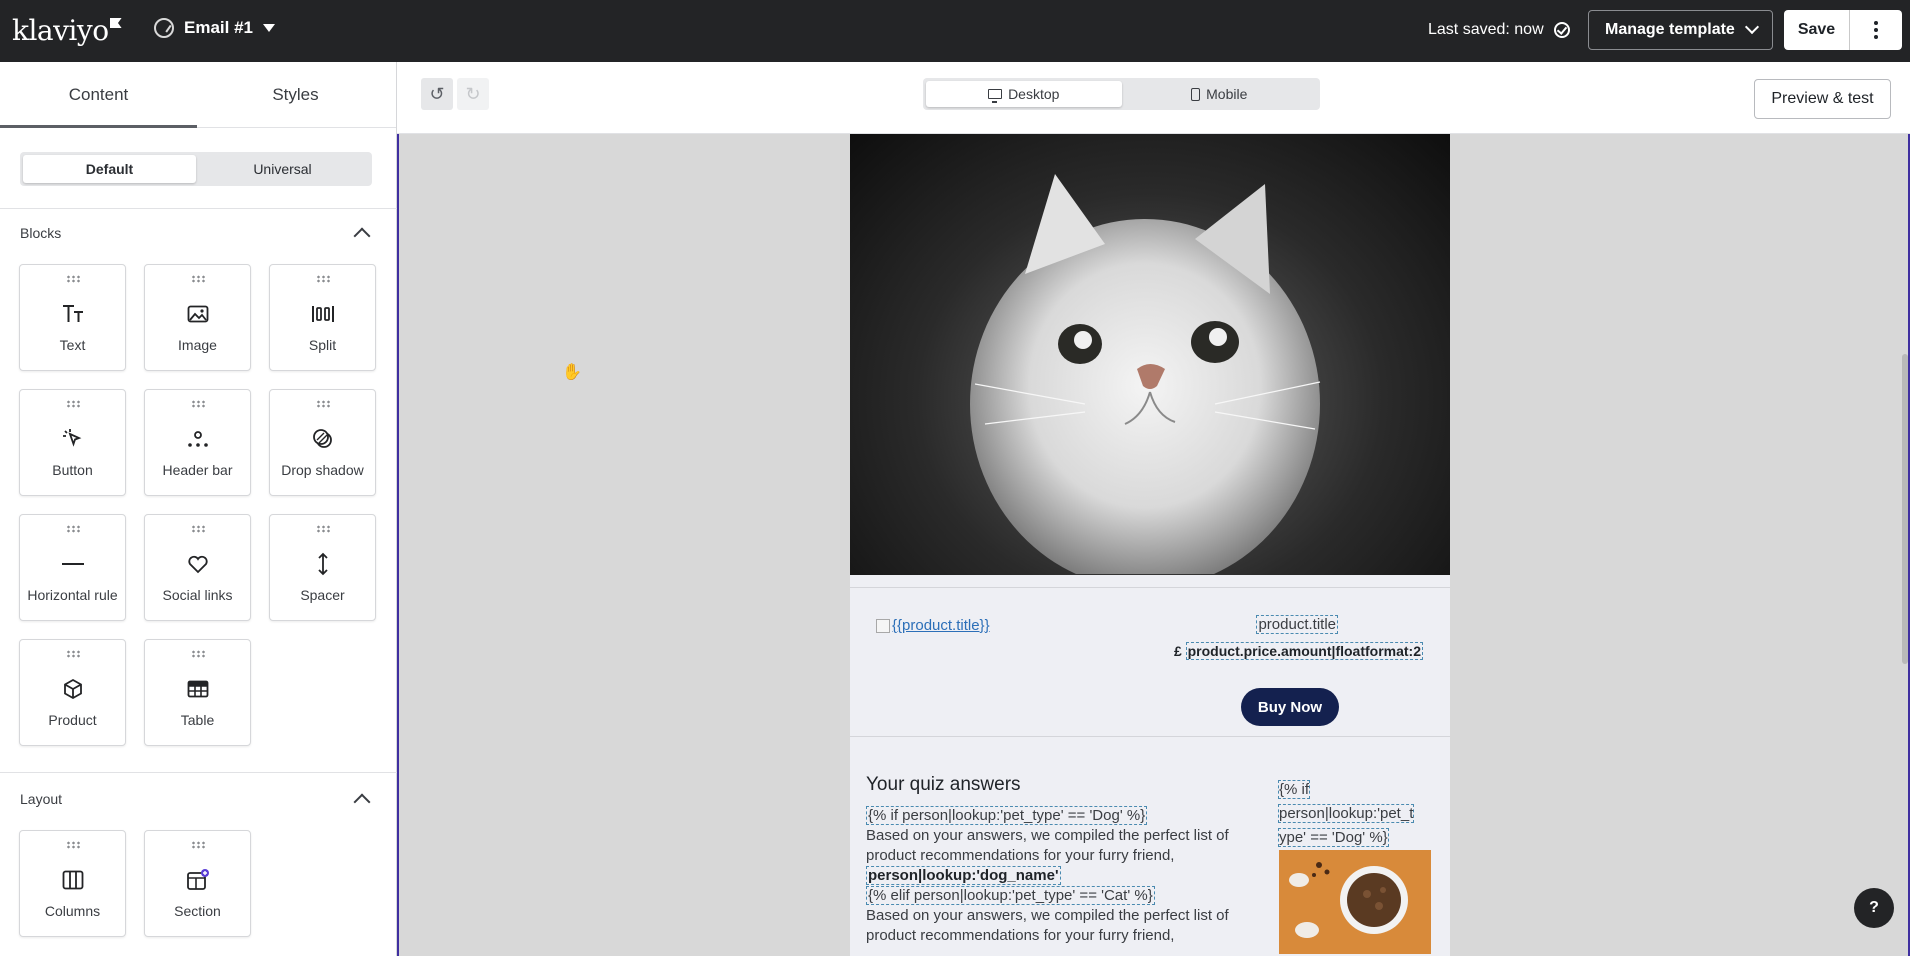 This screenshot has height=956, width=1910. I want to click on email-name-dropdown: Email #1, so click(214, 28).